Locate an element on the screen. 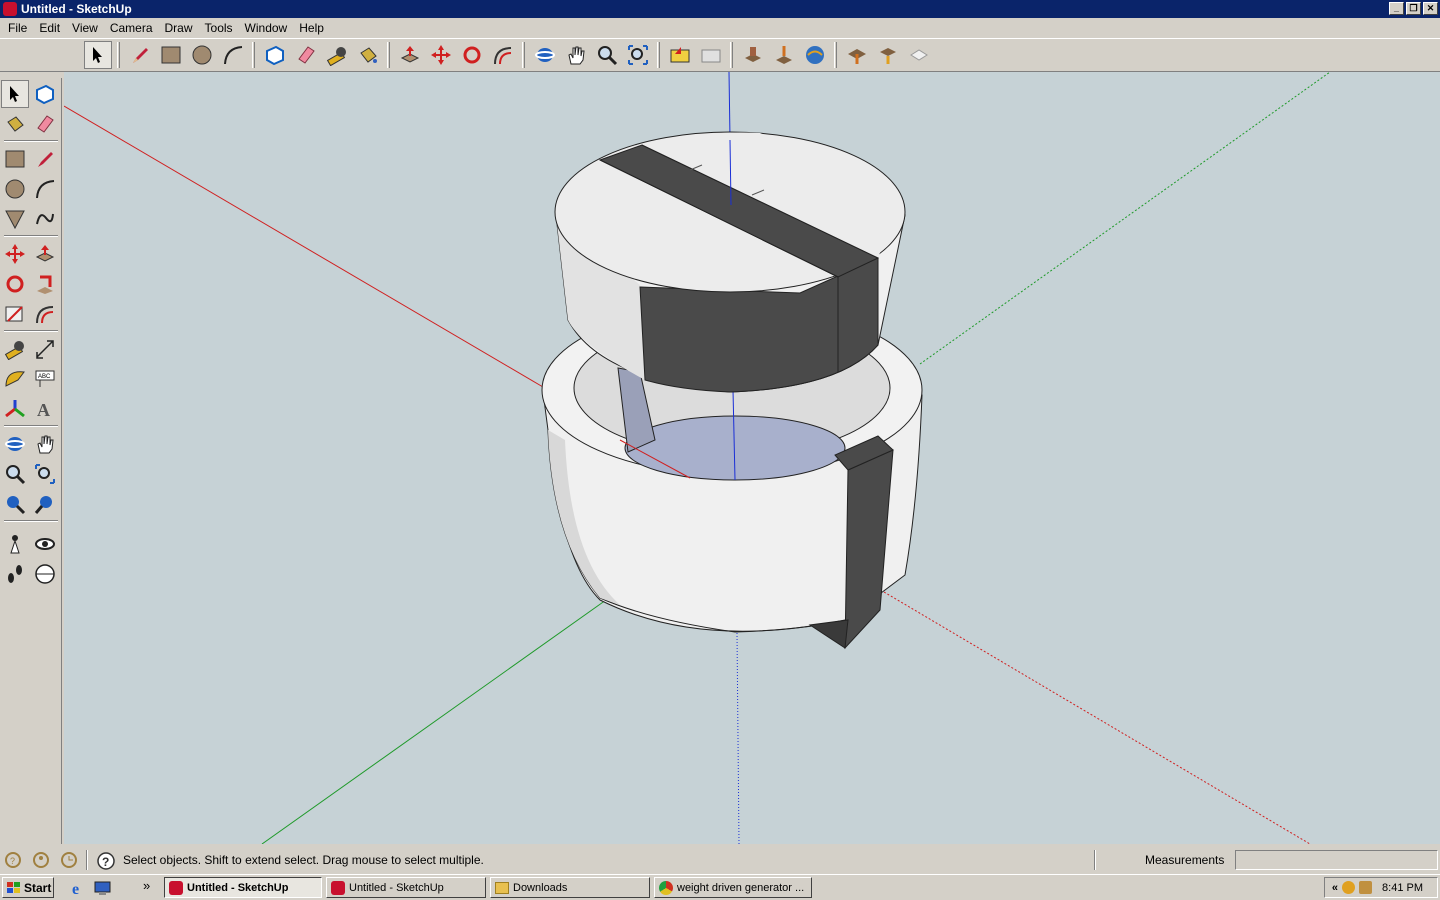 Image resolution: width=1440 pixels, height=900 pixels. menu-file: File is located at coordinates (17, 28).